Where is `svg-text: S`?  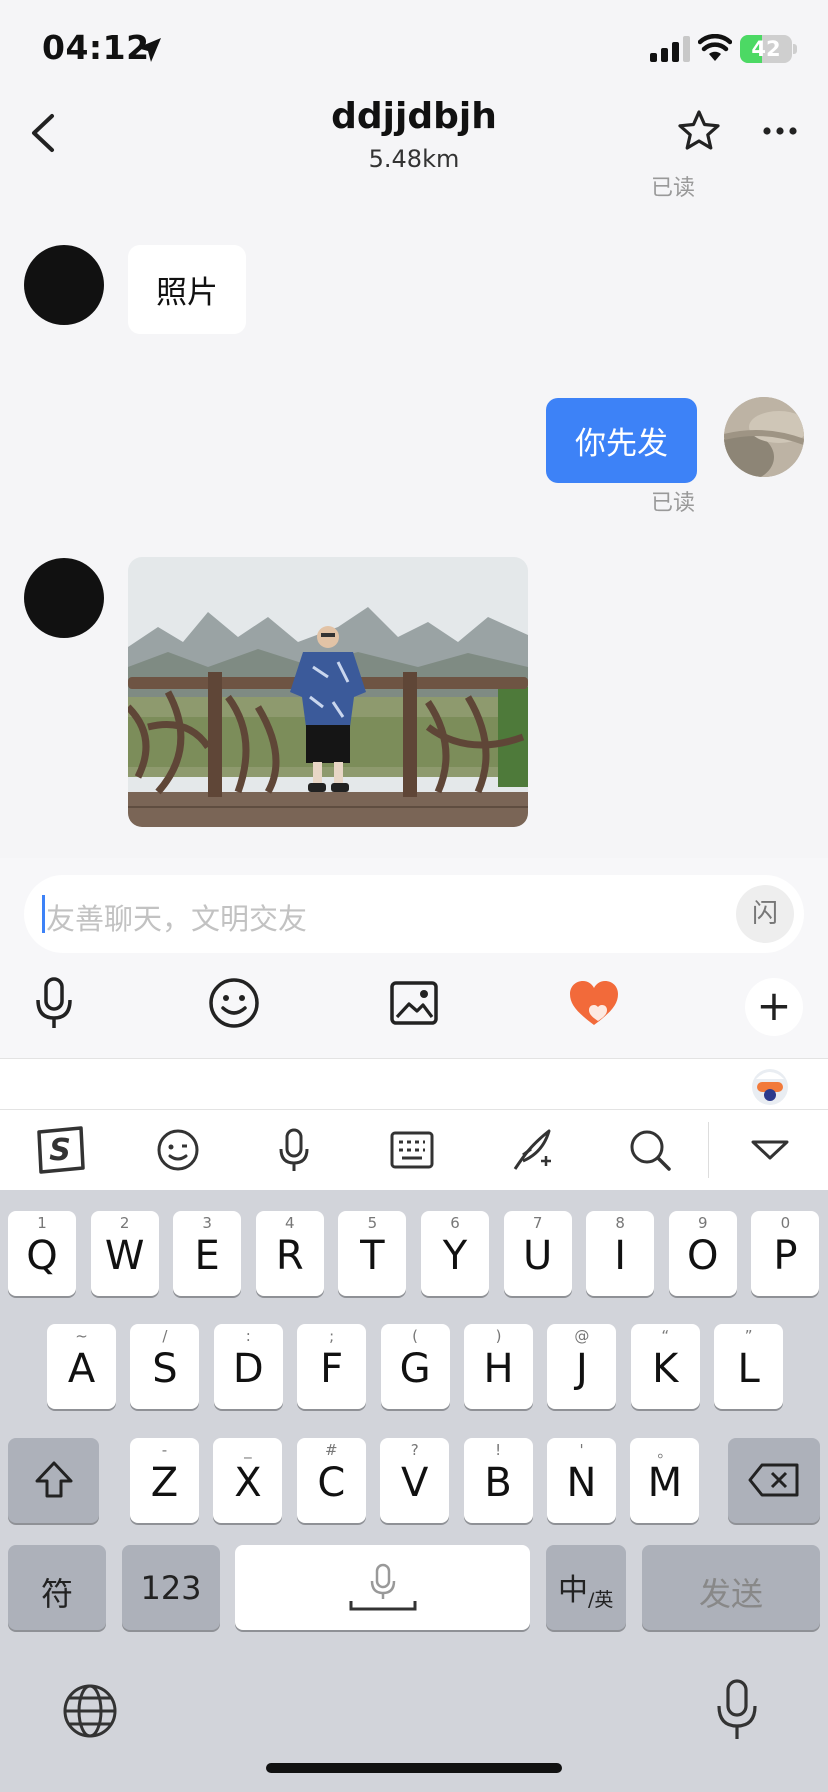
svg-text: S is located at coordinates (60, 1150).